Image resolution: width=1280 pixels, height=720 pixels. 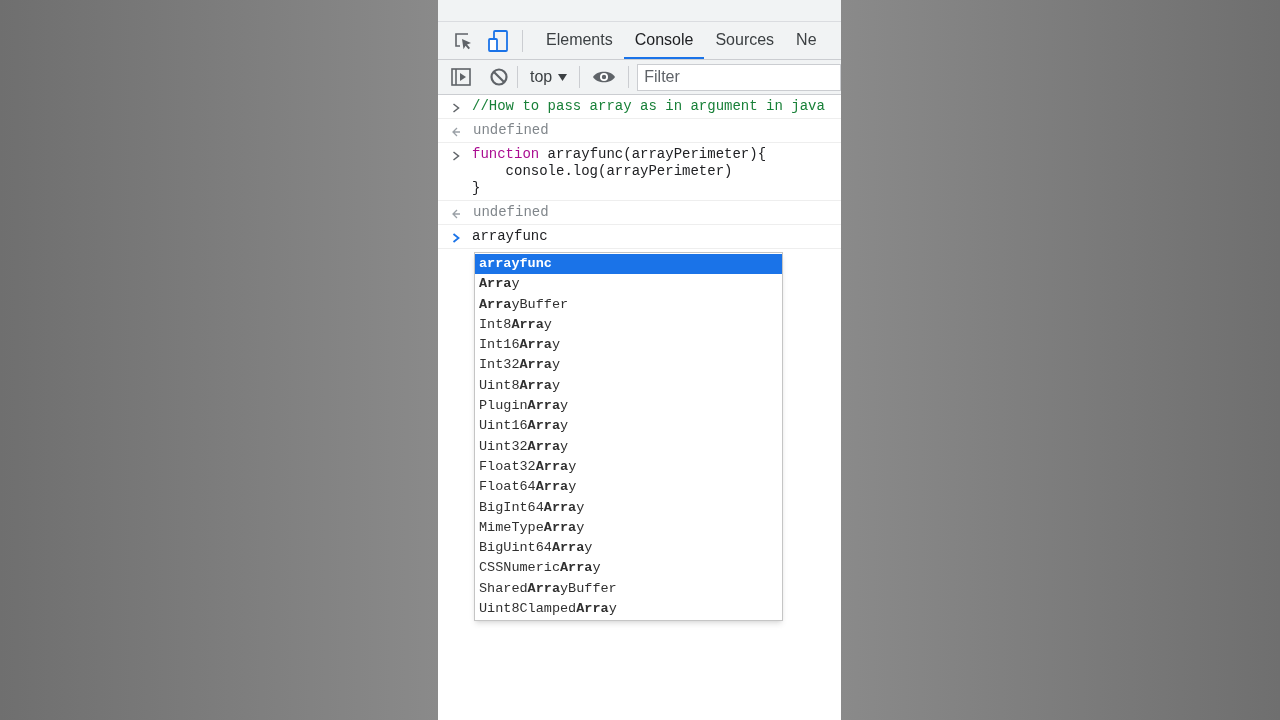 I want to click on suggestion-item: Int16Array, so click(x=628, y=345).